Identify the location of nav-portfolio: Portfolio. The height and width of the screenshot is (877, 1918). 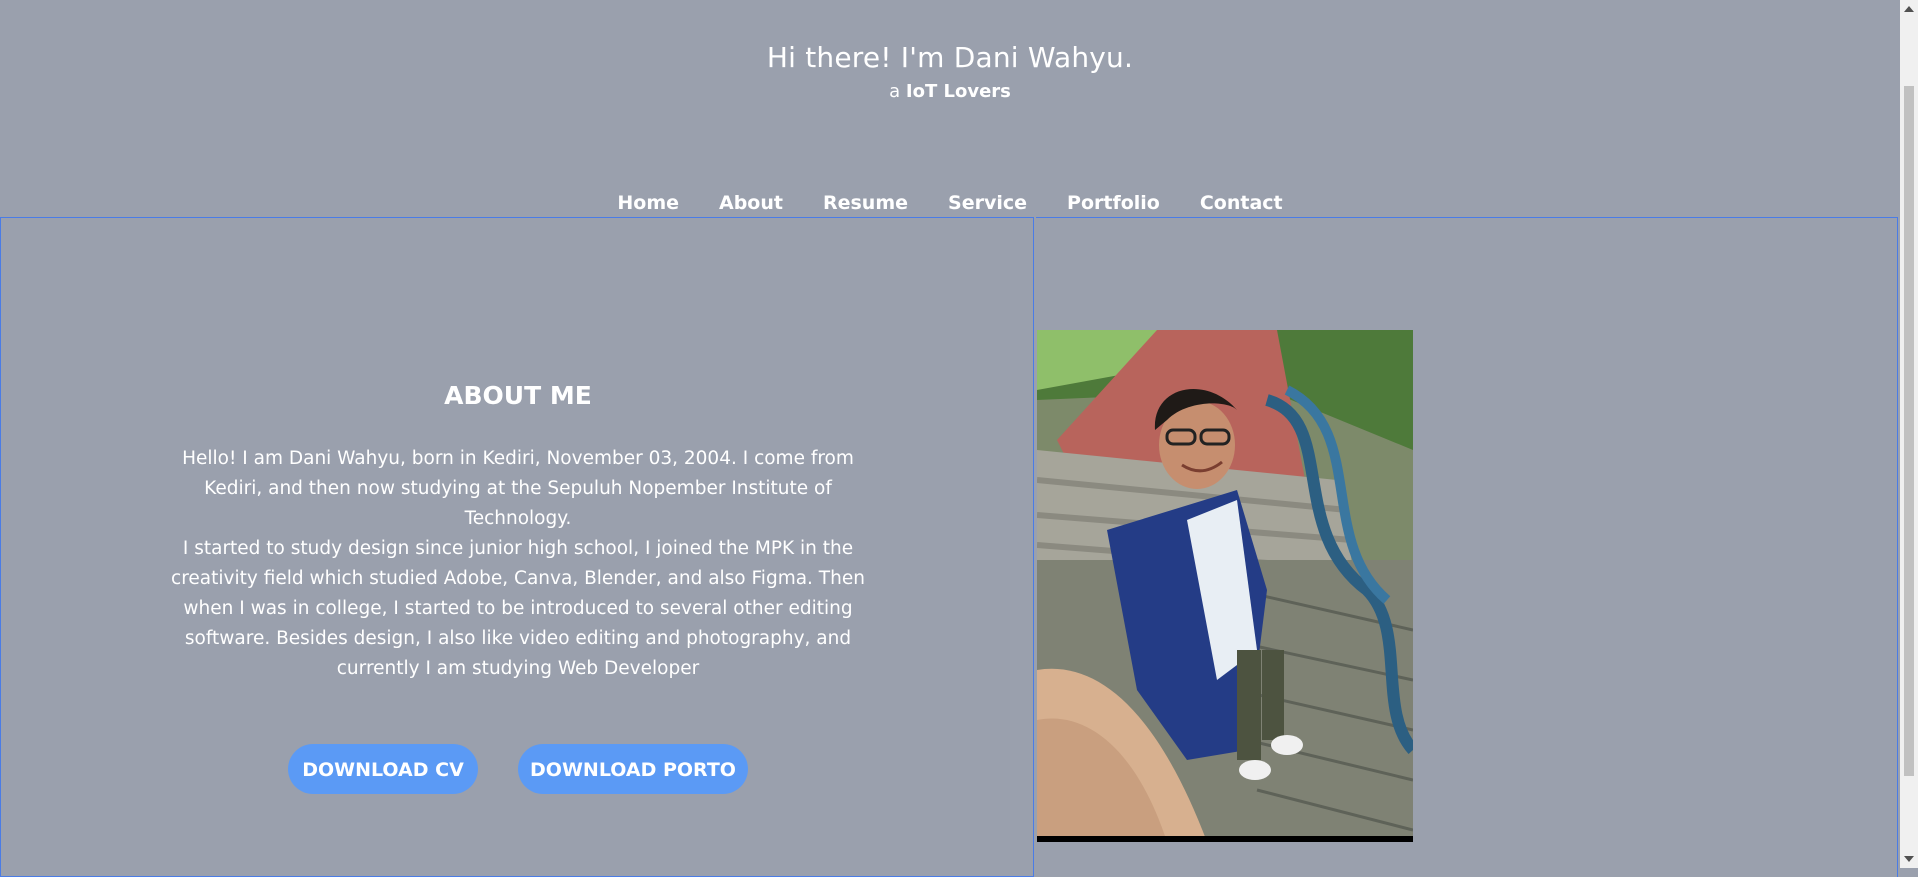
(1113, 203).